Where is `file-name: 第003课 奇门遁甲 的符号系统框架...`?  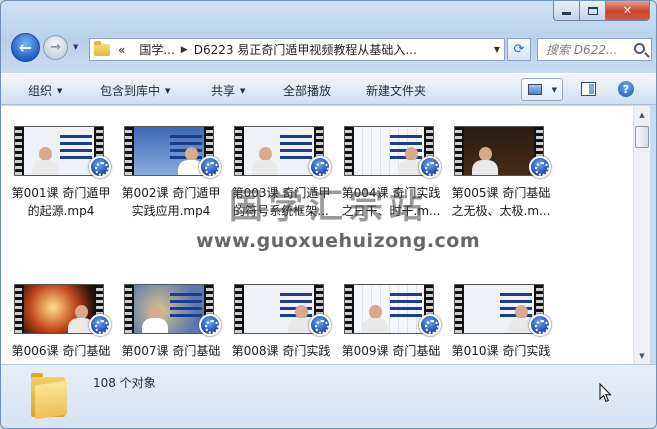
file-name: 第003课 奇门遁甲 的符号系统框架... is located at coordinates (281, 202).